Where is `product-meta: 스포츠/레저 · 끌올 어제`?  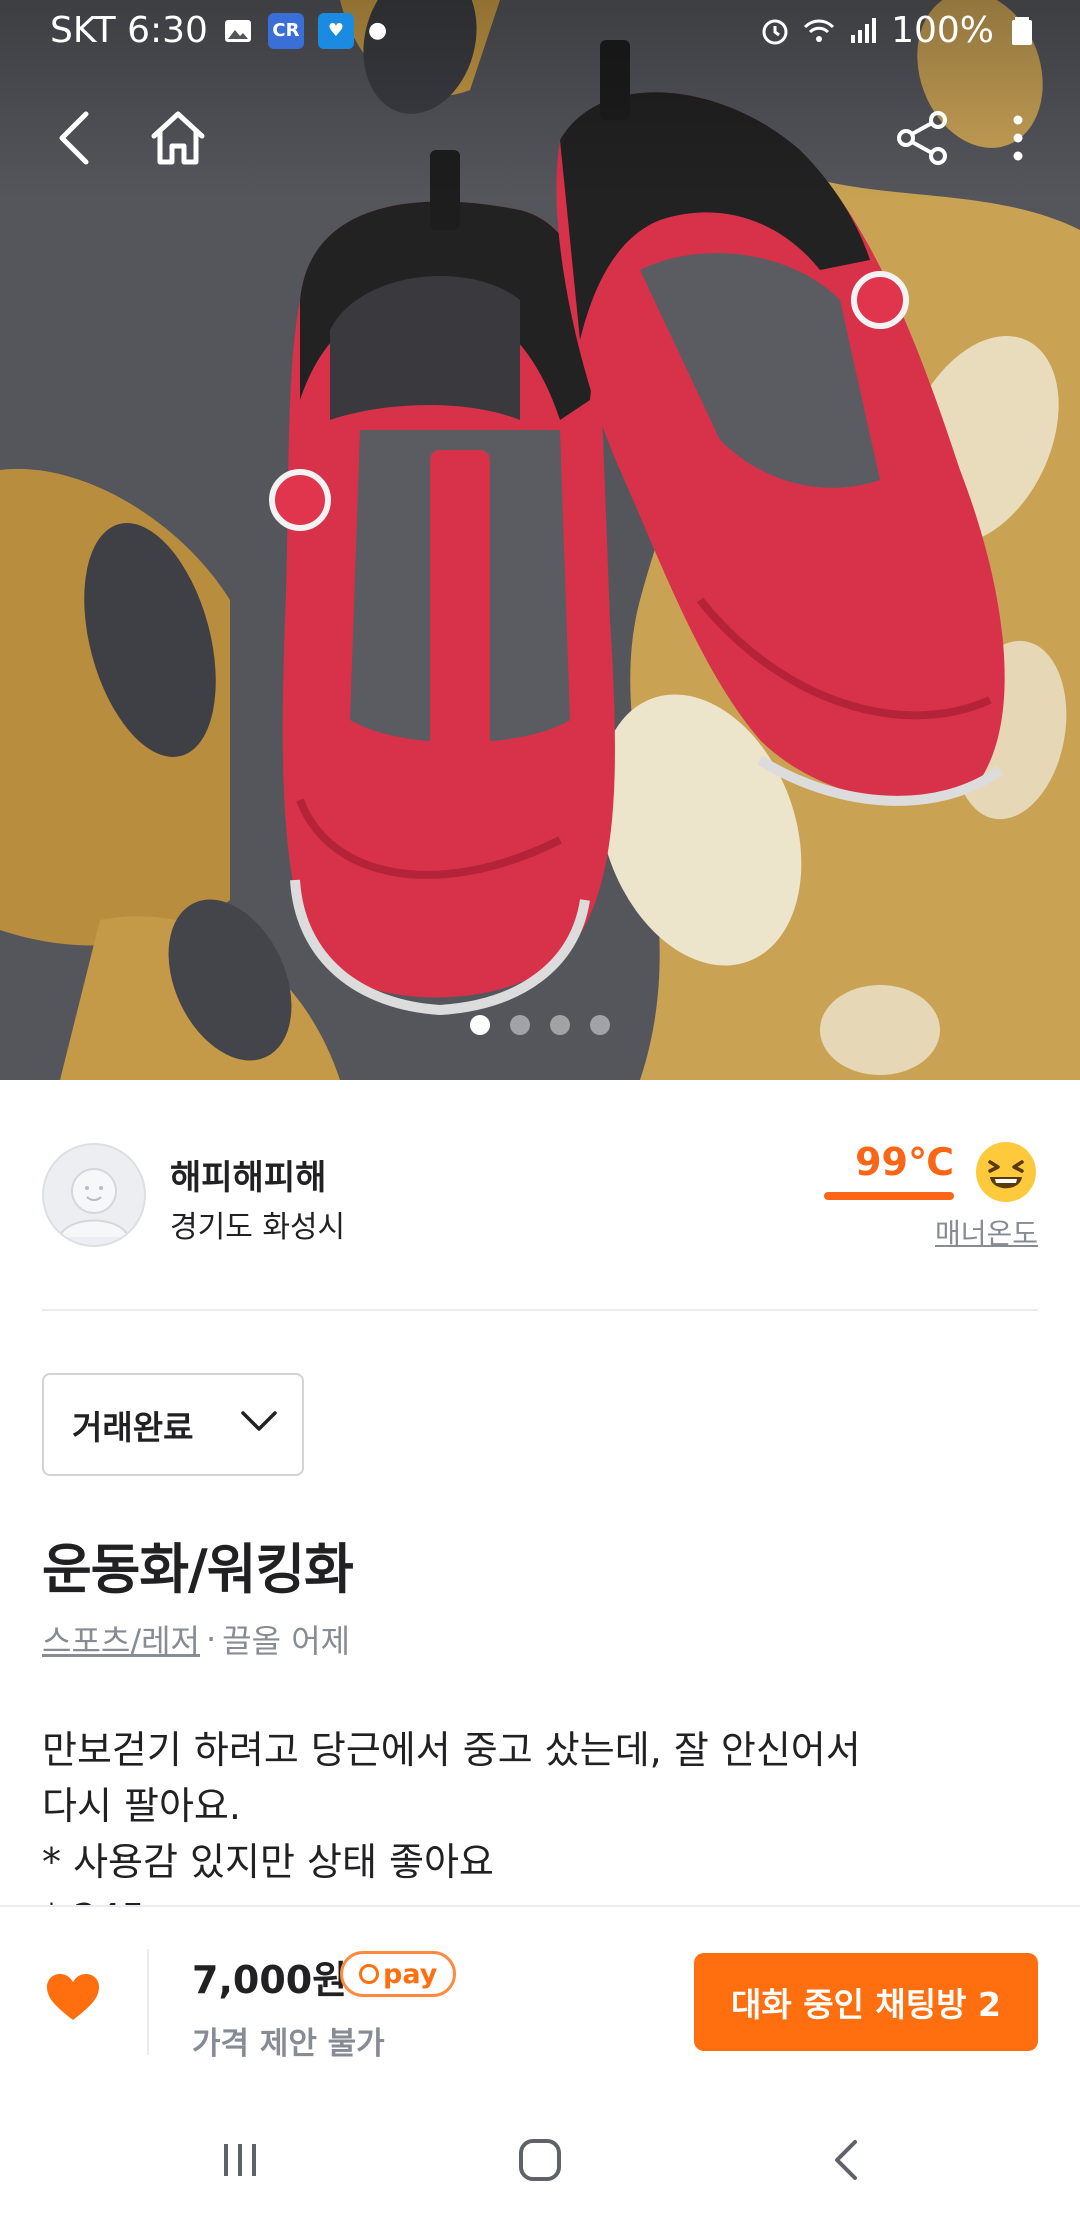 product-meta: 스포츠/레저 · 끌올 어제 is located at coordinates (196, 1639).